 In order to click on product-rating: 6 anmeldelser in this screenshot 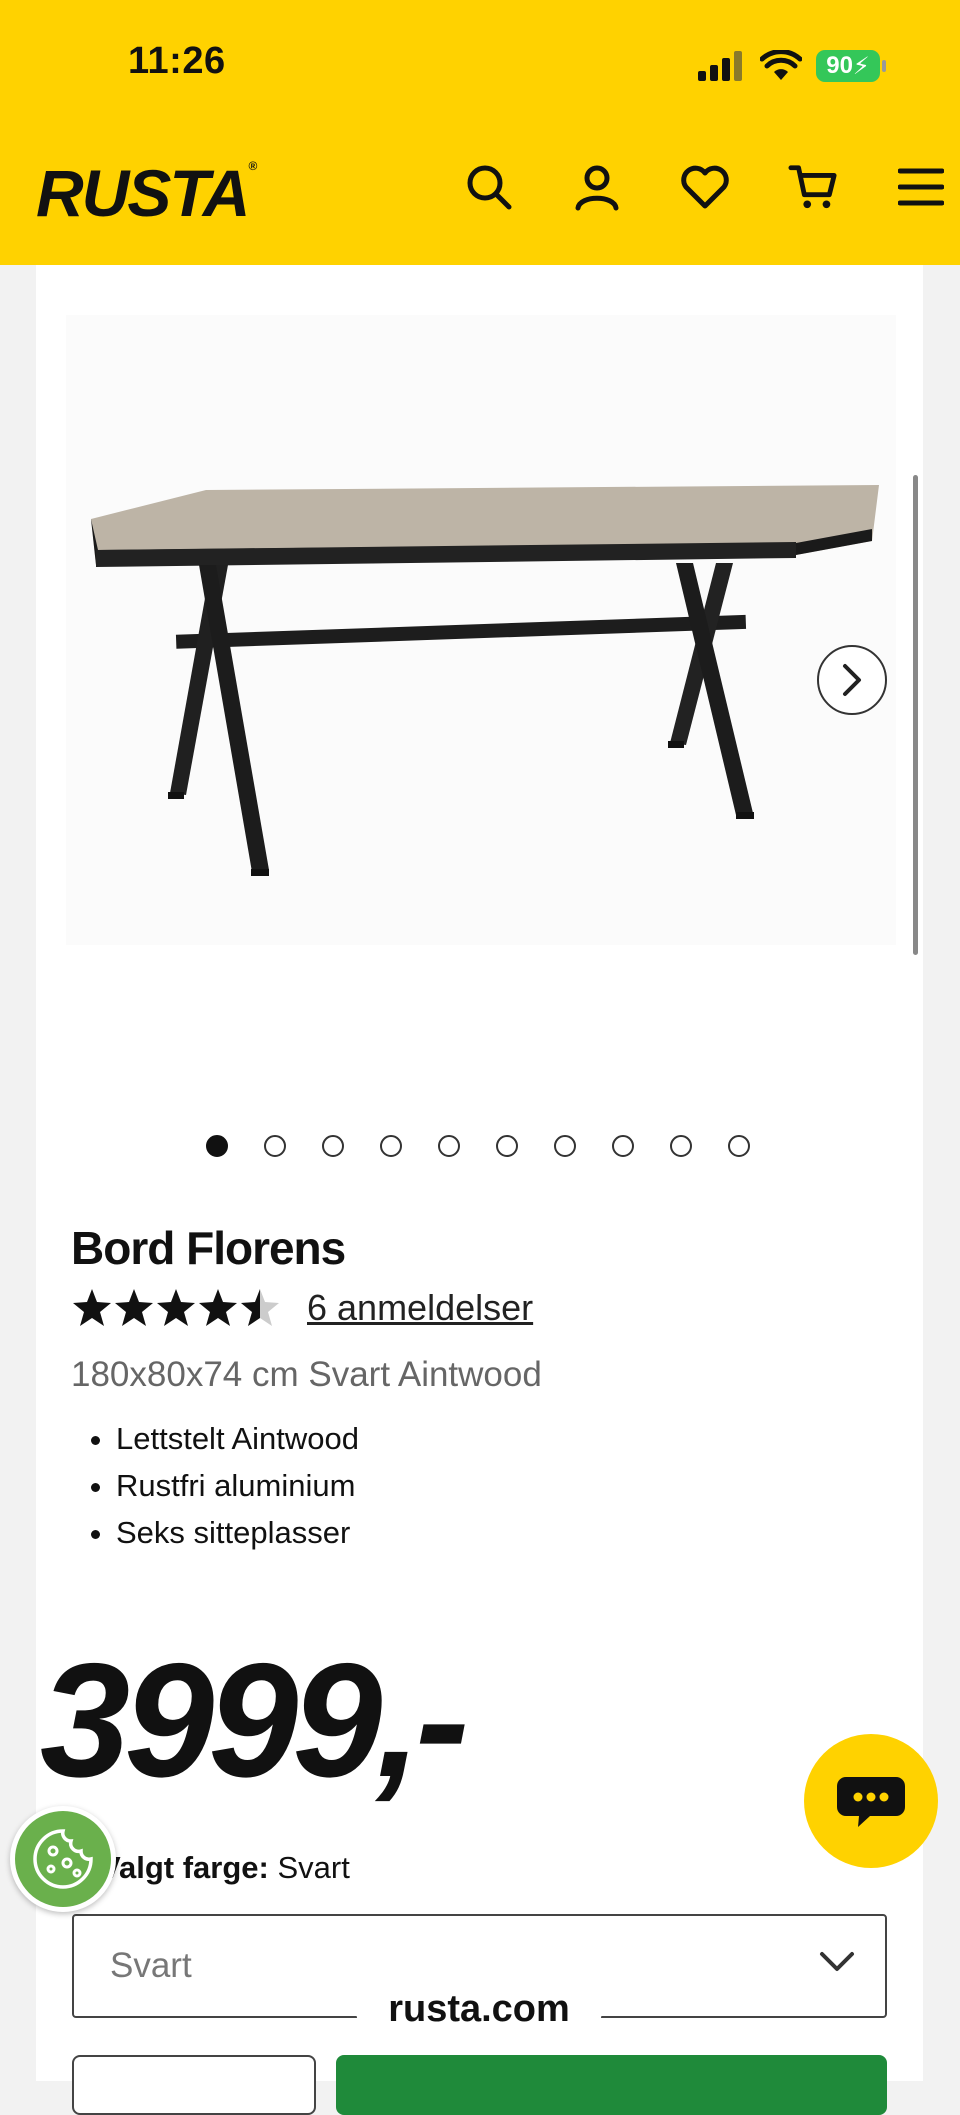, I will do `click(302, 1308)`.